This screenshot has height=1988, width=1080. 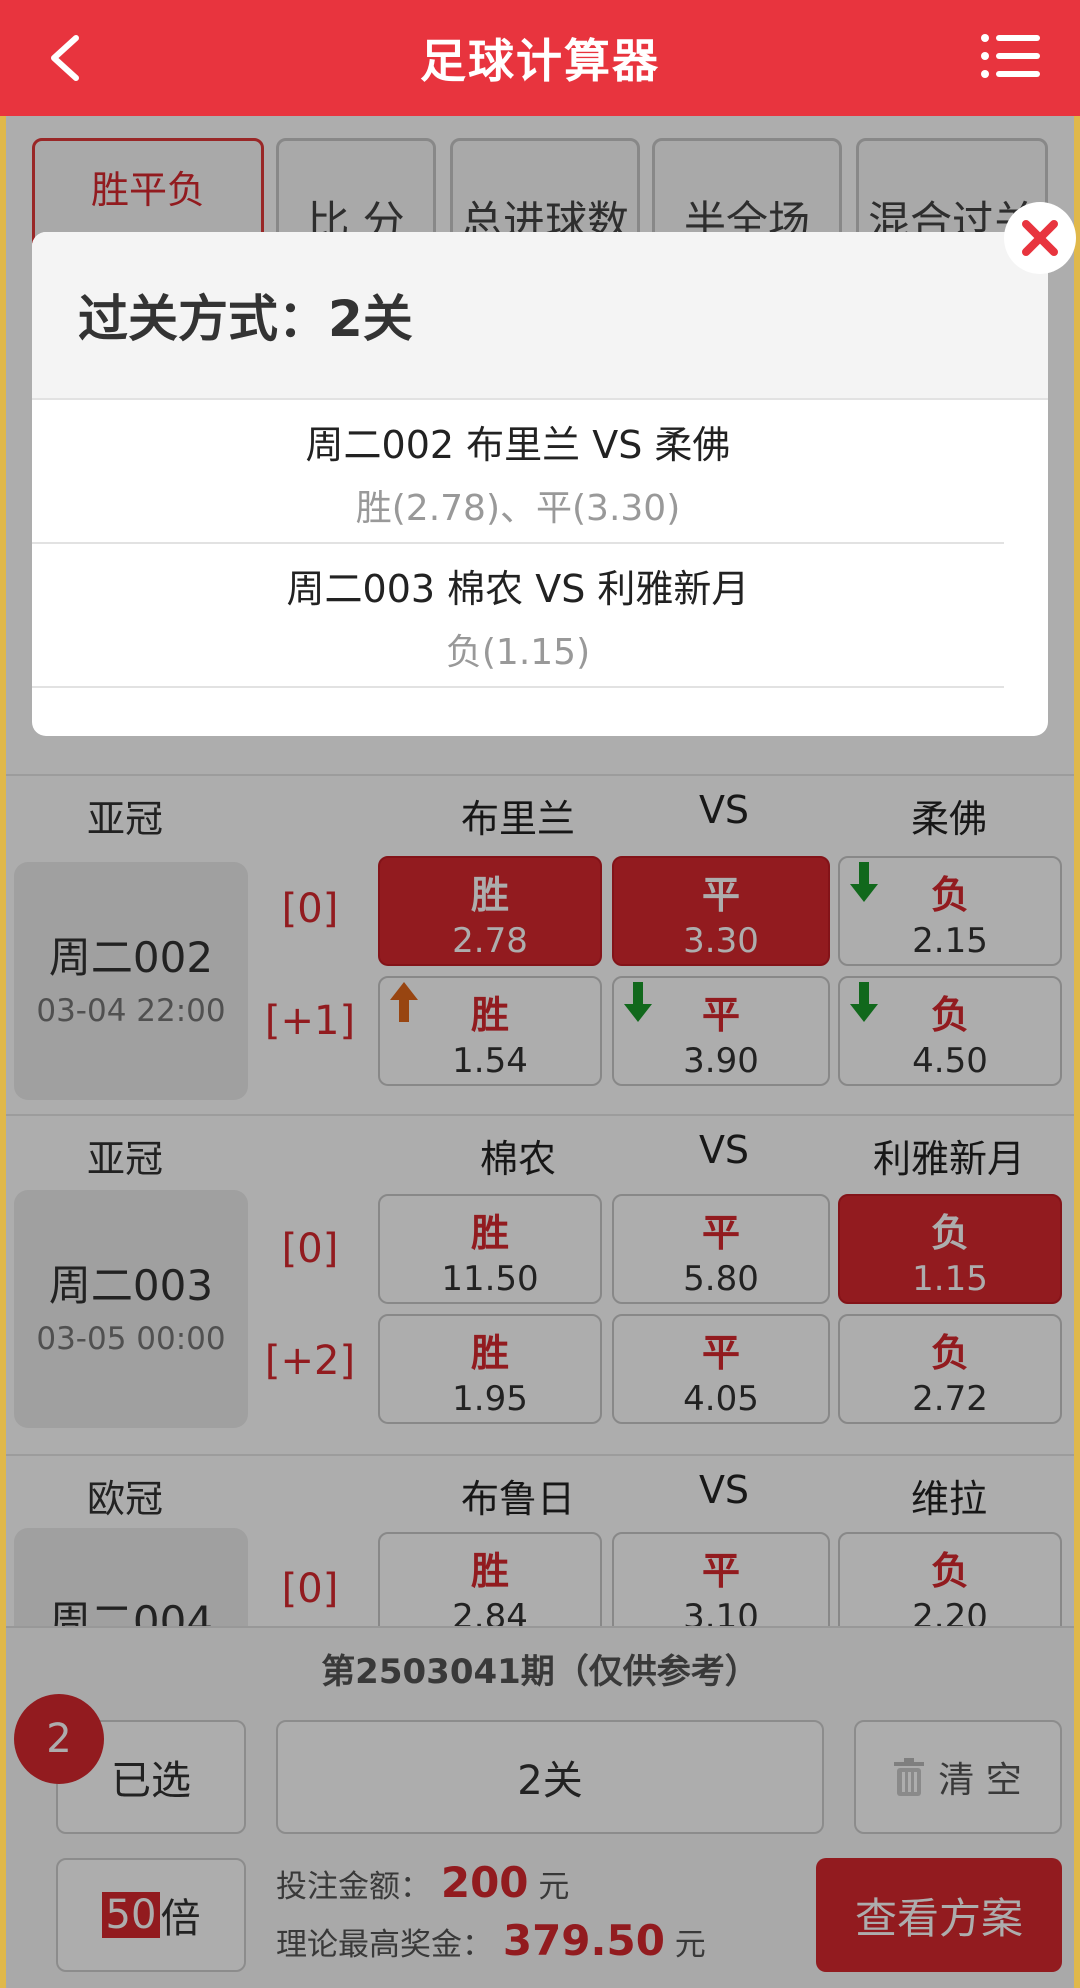 What do you see at coordinates (68, 58) in the screenshot?
I see `chevron-left-icon` at bounding box center [68, 58].